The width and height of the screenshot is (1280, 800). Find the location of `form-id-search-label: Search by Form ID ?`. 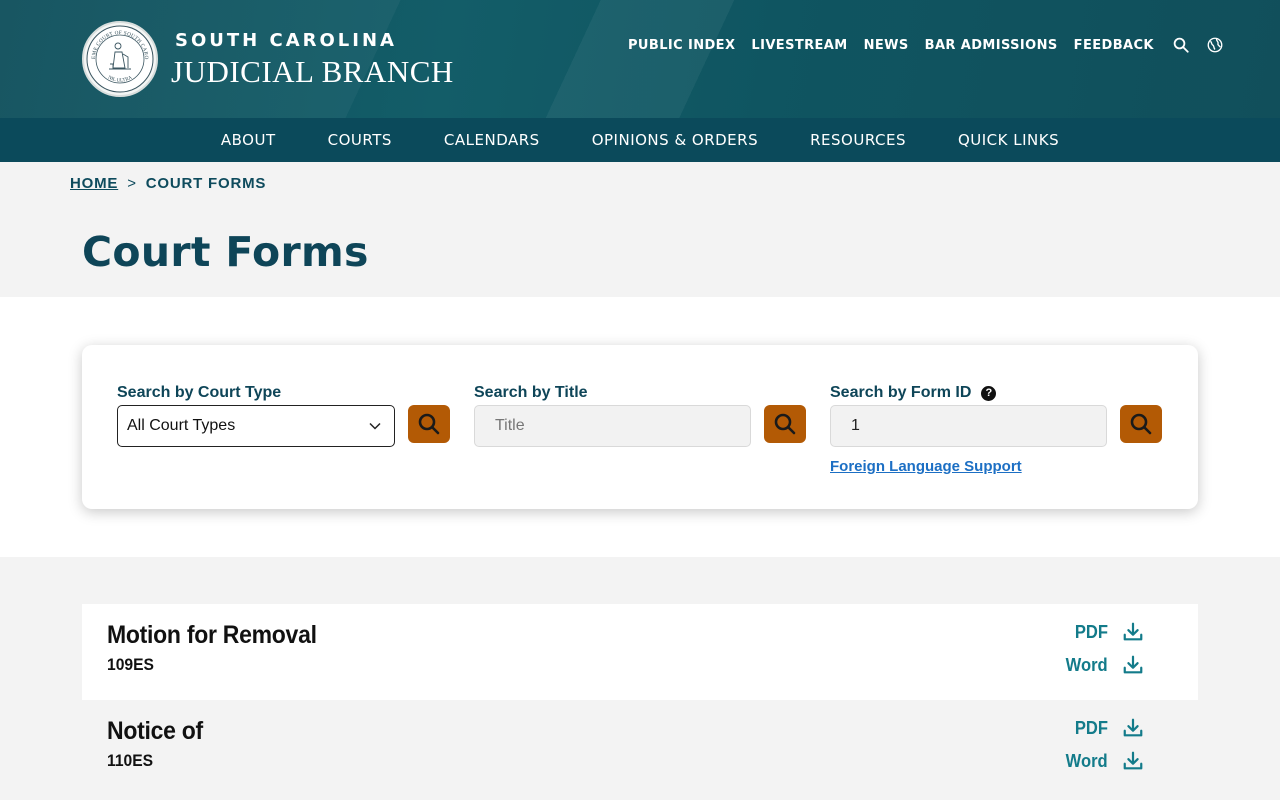

form-id-search-label: Search by Form ID ? is located at coordinates (1000, 393).